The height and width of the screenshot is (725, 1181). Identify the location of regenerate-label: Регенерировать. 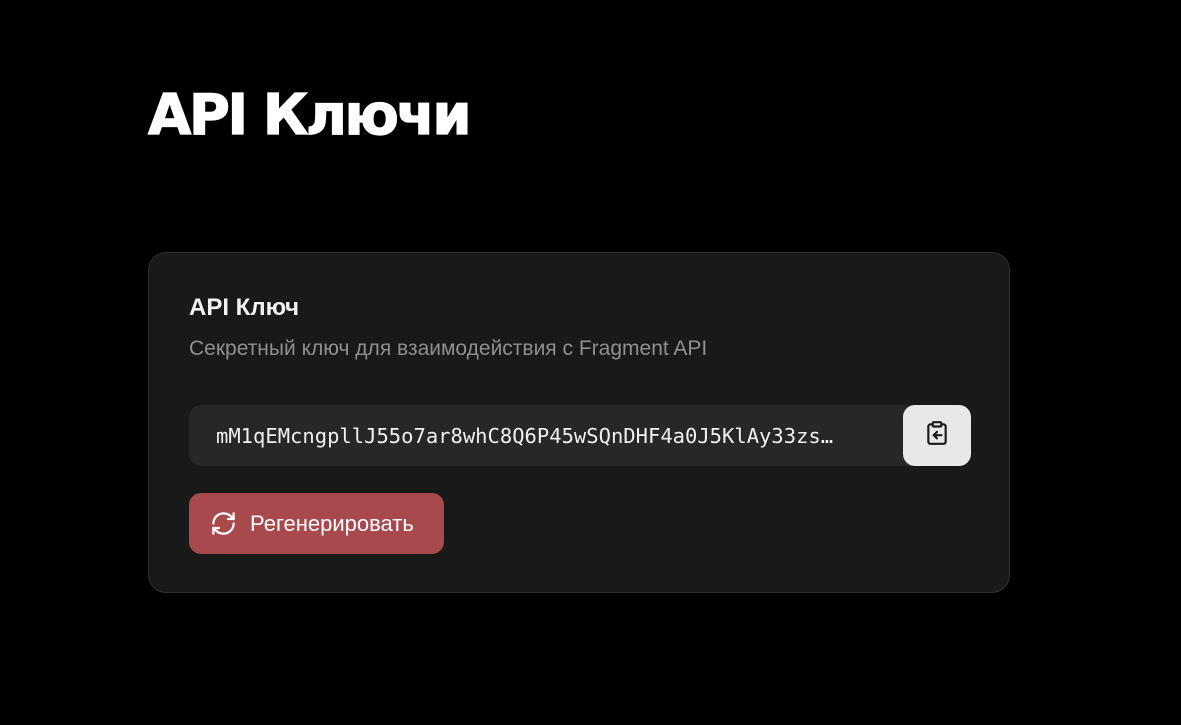
(332, 523).